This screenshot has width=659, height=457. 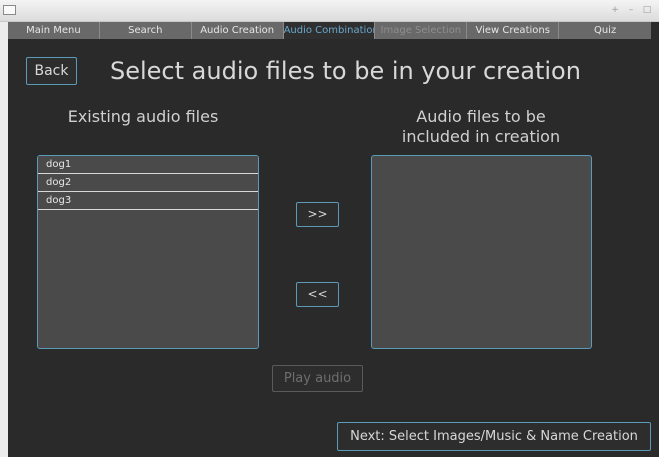 What do you see at coordinates (51, 71) in the screenshot?
I see `back-button: Back` at bounding box center [51, 71].